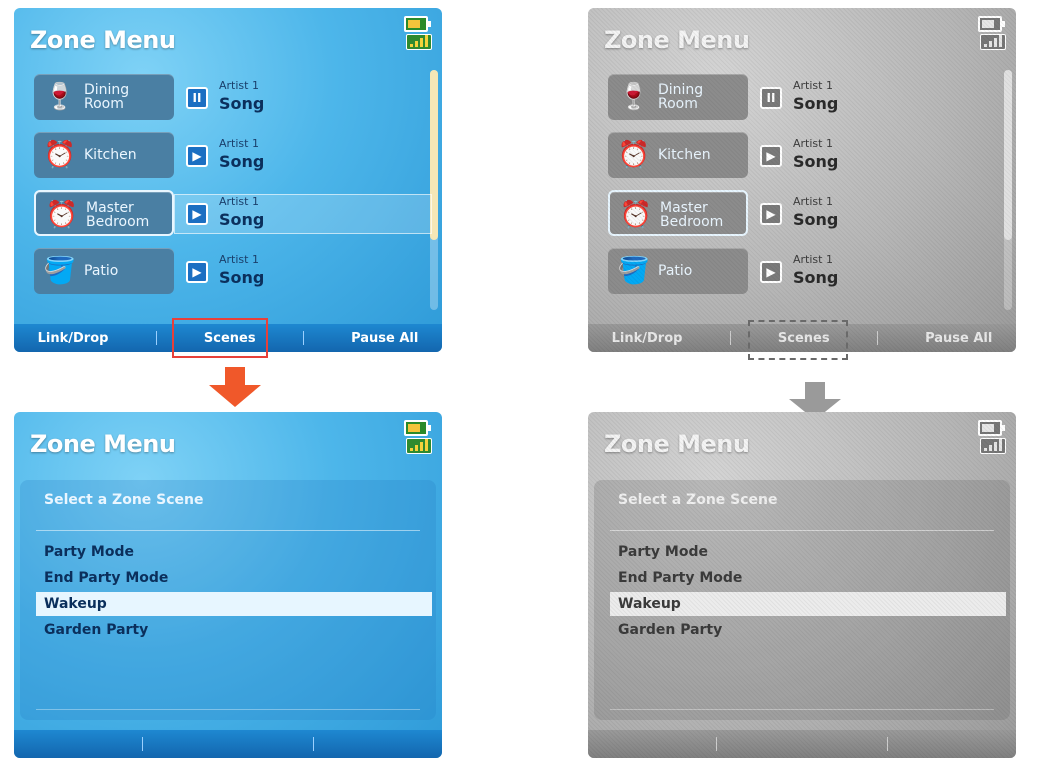 Image resolution: width=1041 pixels, height=761 pixels. I want to click on arrow-down-icon, so click(235, 387).